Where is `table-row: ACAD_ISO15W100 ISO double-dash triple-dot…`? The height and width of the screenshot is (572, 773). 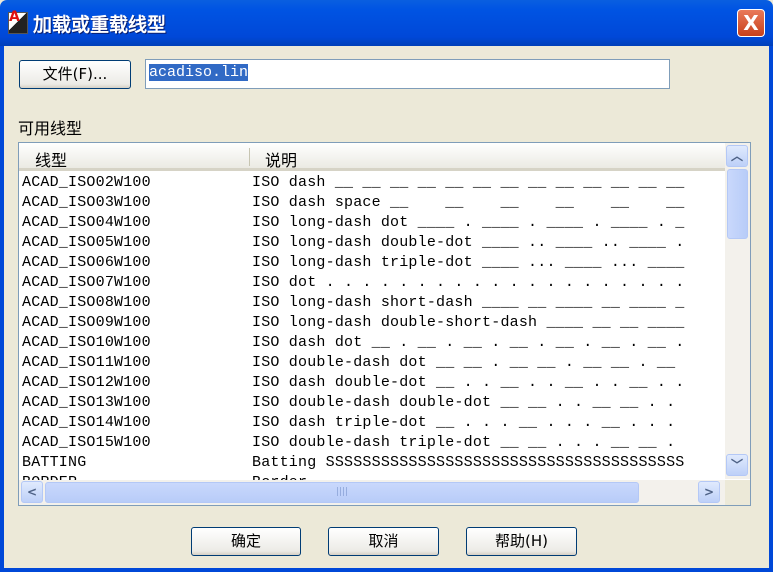 table-row: ACAD_ISO15W100 ISO double-dash triple-dot… is located at coordinates (372, 443).